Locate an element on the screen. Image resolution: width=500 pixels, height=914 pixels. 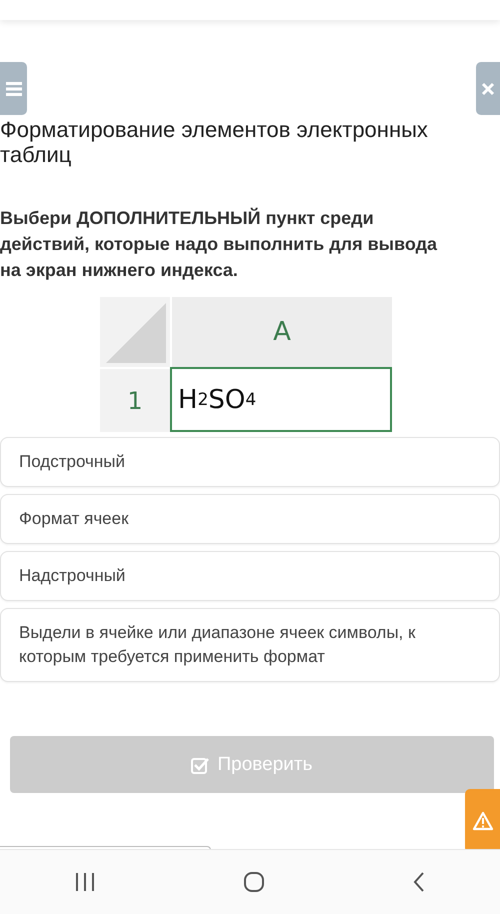
answer-option: Надстрочный is located at coordinates (250, 576).